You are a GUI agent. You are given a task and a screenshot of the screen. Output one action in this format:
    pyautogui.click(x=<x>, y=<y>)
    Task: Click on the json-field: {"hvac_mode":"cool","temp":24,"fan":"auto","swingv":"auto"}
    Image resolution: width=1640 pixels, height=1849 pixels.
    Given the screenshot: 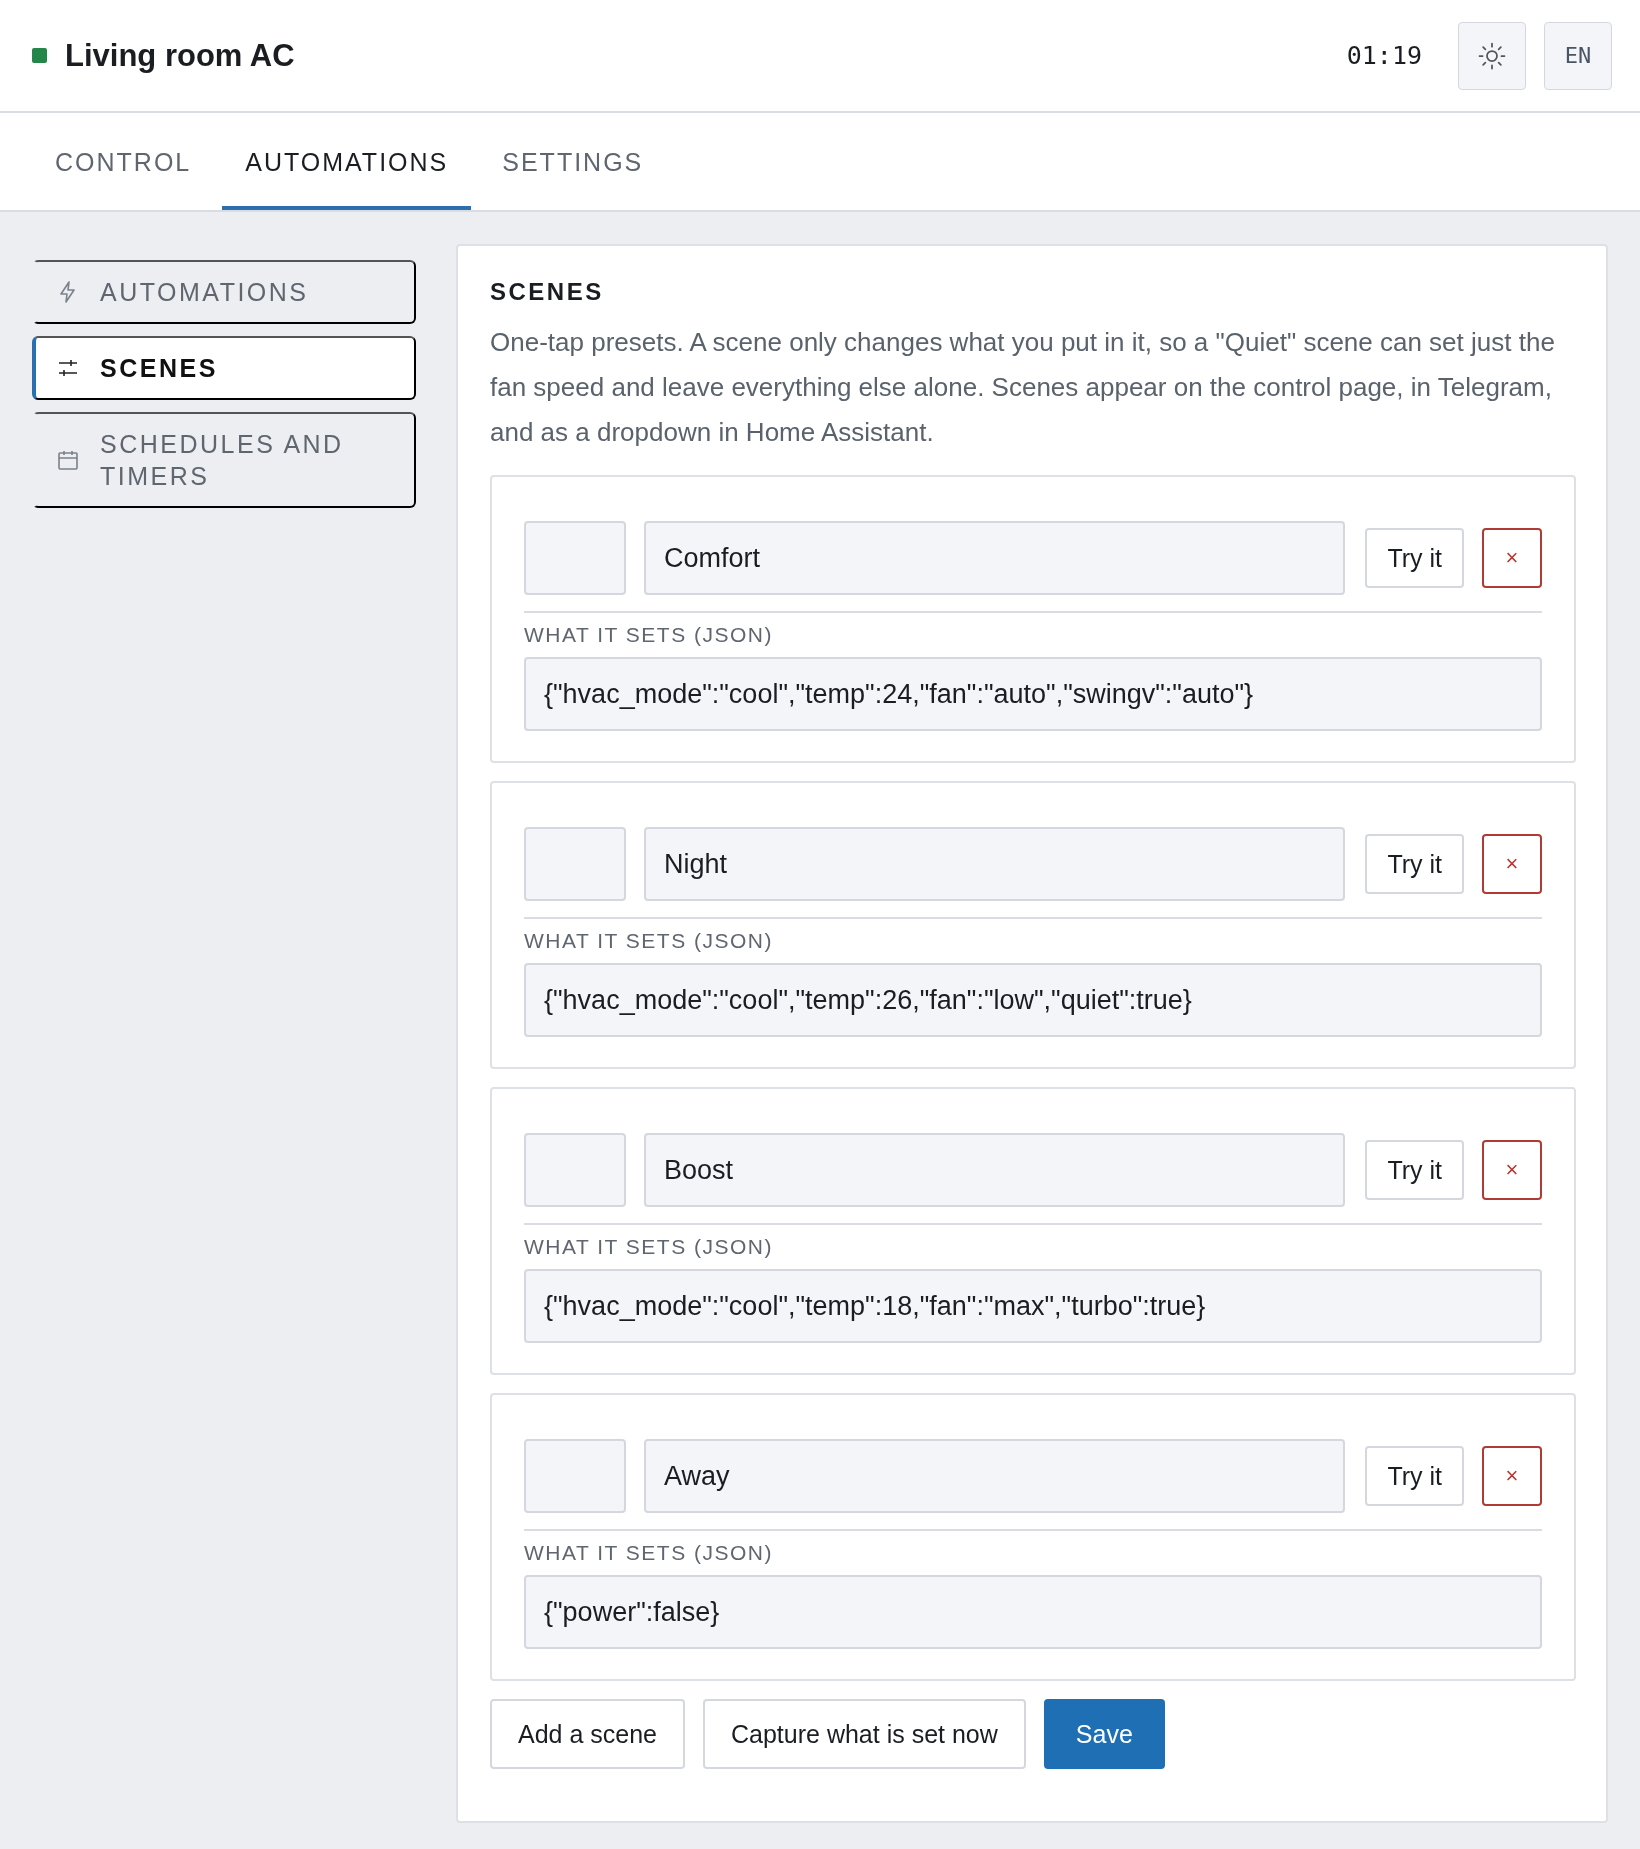 What is the action you would take?
    pyautogui.click(x=1033, y=694)
    